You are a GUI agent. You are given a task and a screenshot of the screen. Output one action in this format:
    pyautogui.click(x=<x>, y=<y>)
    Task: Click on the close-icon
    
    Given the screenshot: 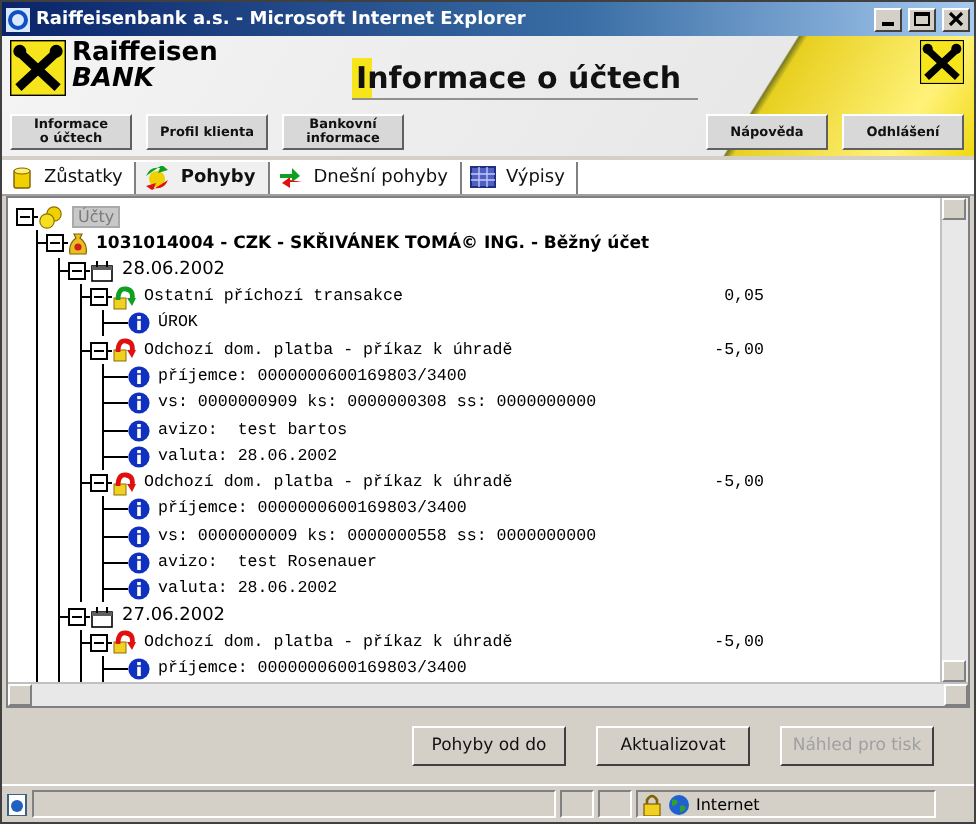 What is the action you would take?
    pyautogui.click(x=956, y=19)
    